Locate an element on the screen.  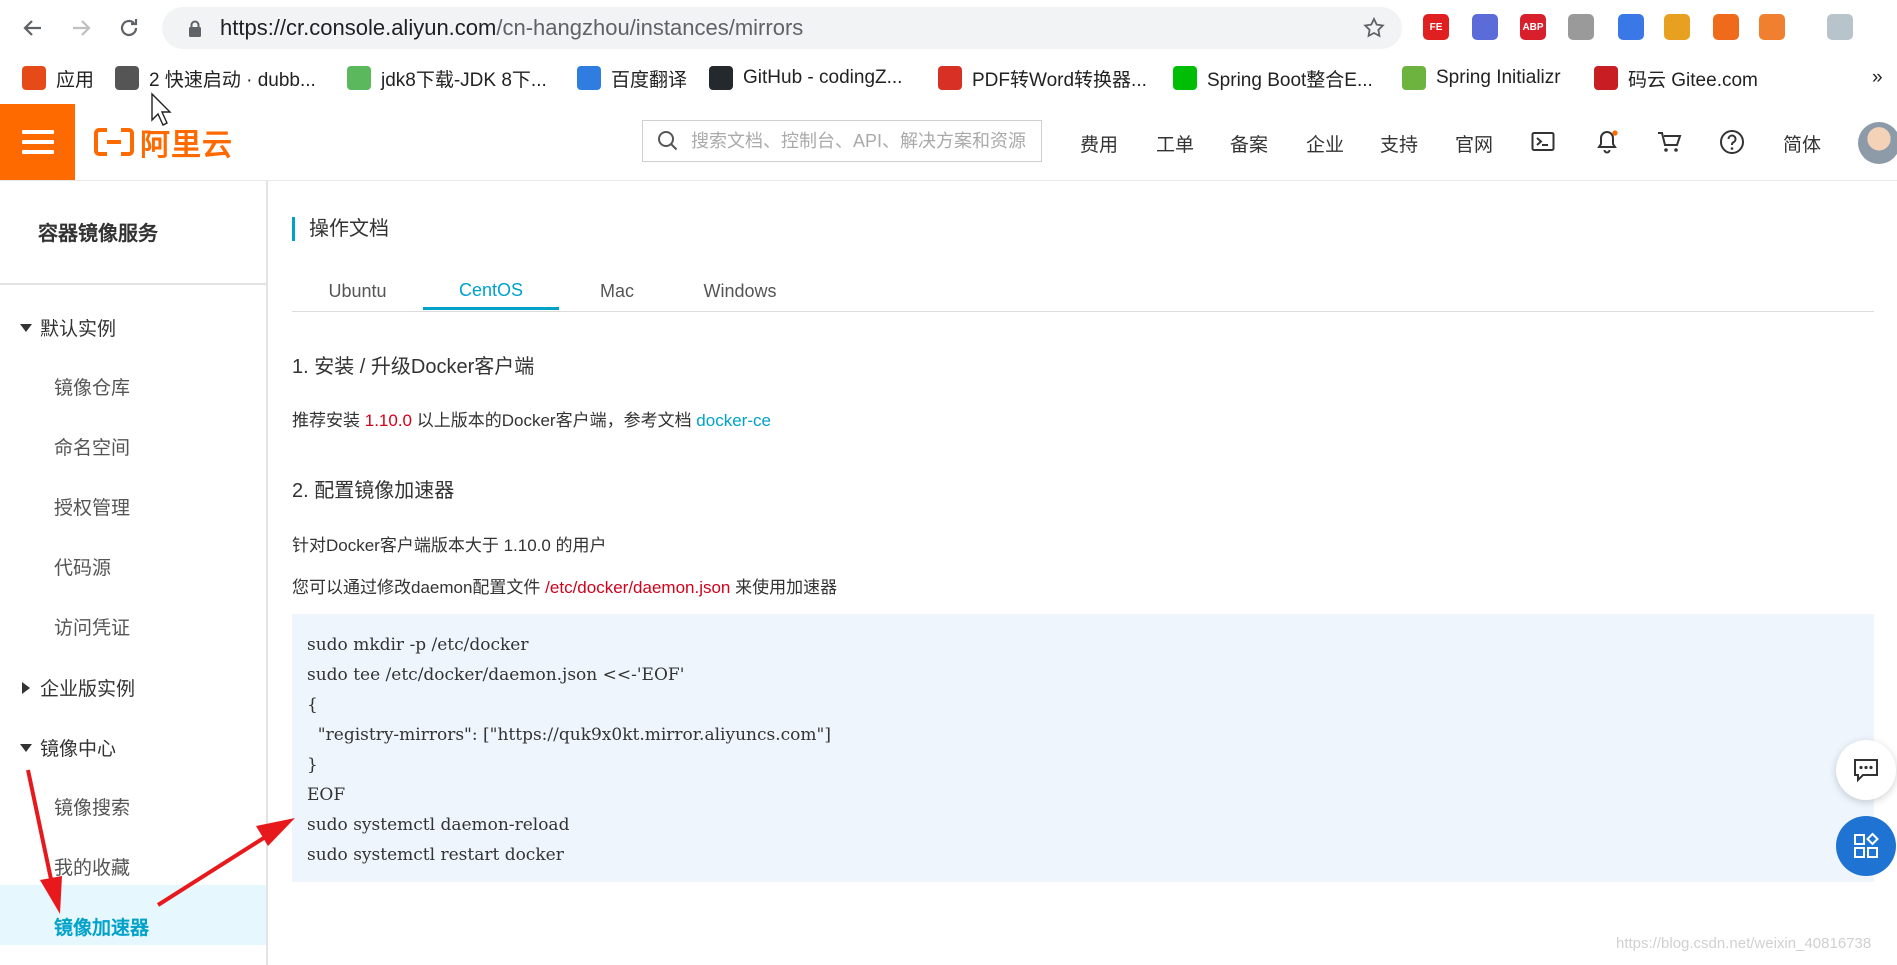
fe-icon-label: FE is located at coordinates (1436, 27).